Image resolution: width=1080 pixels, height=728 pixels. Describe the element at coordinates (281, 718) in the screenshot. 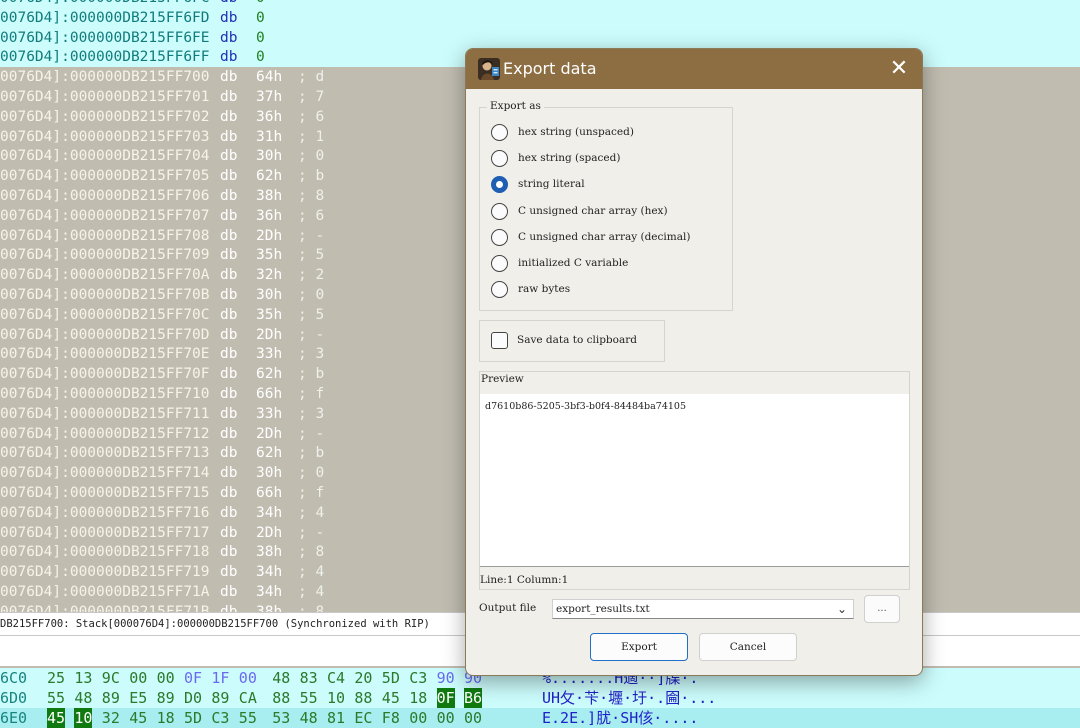

I see `hex-byte: 53` at that location.